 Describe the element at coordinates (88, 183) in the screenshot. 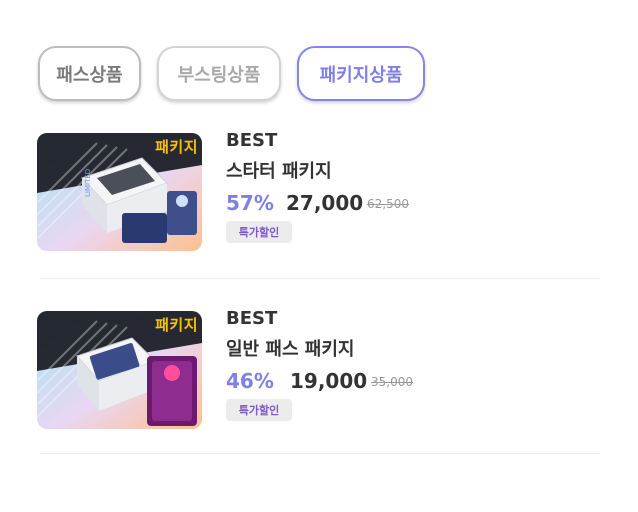

I see `svg-text: LIMITED` at that location.